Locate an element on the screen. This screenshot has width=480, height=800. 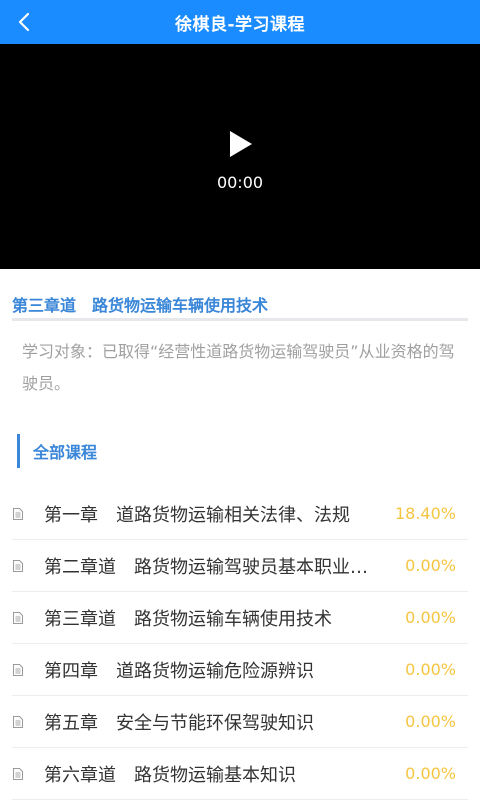
course-name: 第四章 道路货物运输危险源辨识 is located at coordinates (179, 671).